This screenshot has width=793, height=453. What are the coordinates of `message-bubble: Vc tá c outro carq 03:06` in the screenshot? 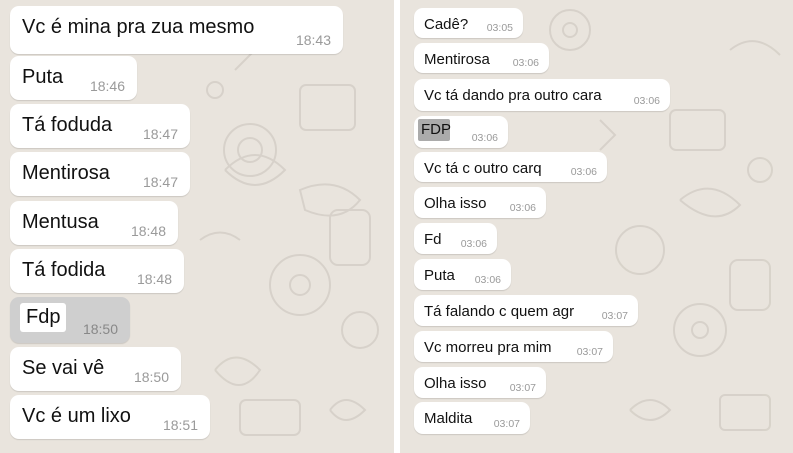 It's located at (510, 167).